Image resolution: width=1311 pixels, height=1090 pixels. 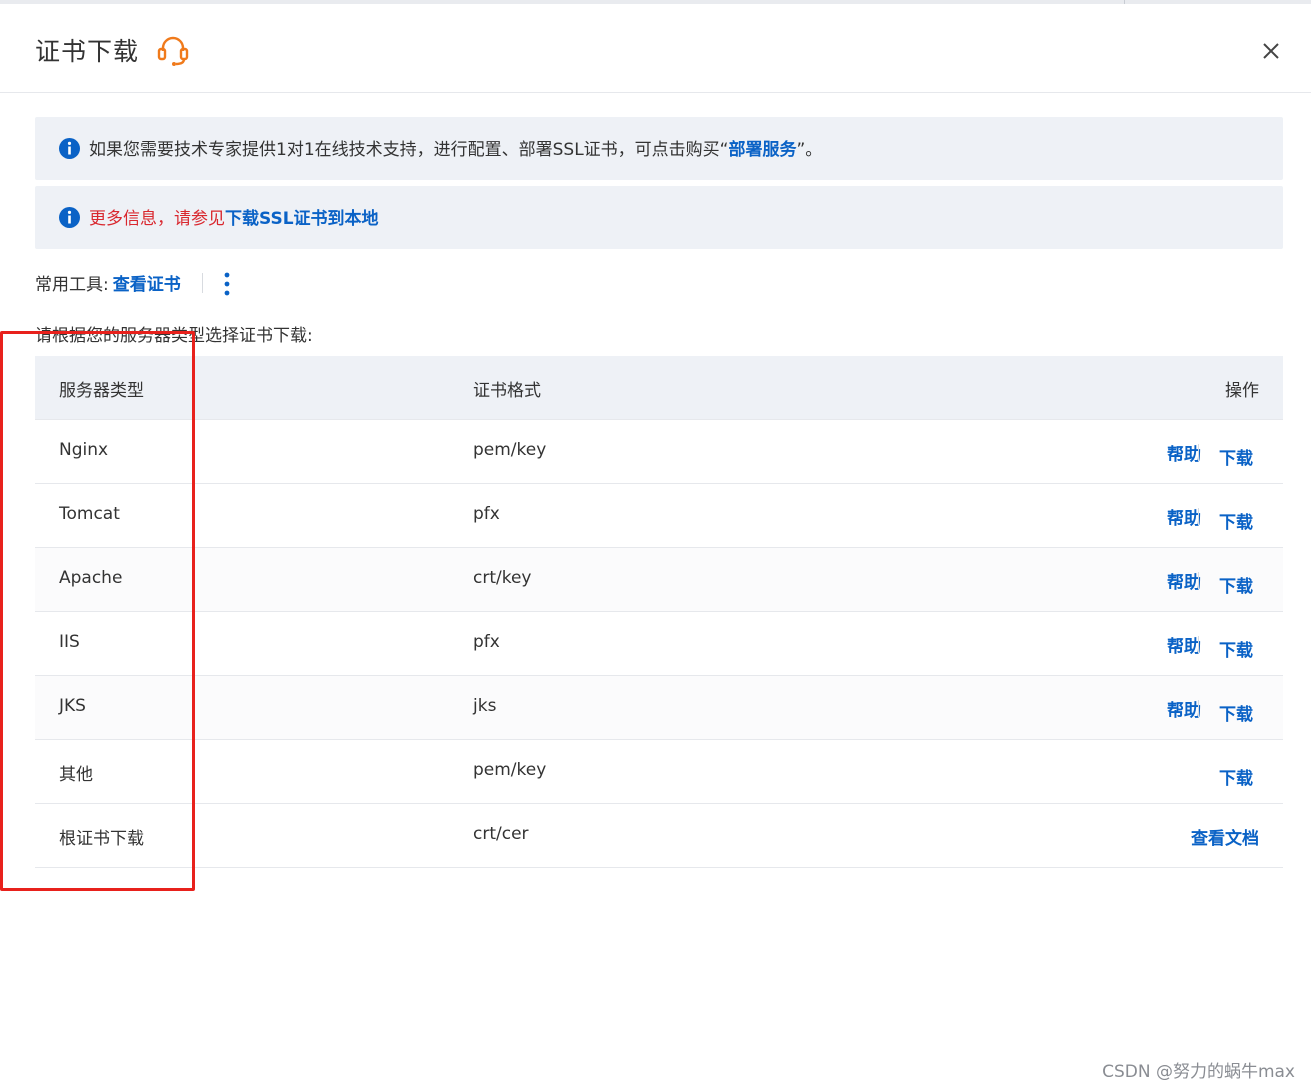 I want to click on format-cell: crt/key, so click(x=502, y=578).